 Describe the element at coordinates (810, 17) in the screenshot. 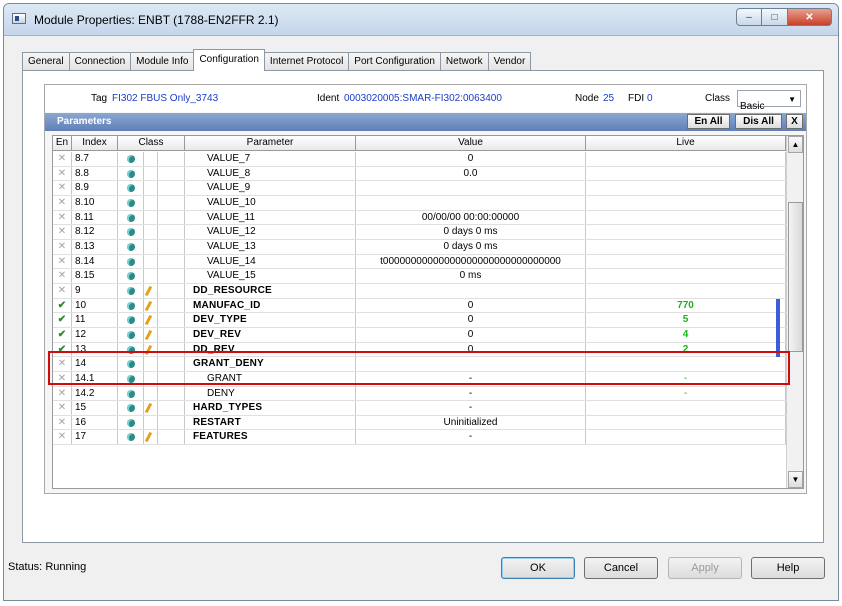

I see `close-icon: ✕` at that location.